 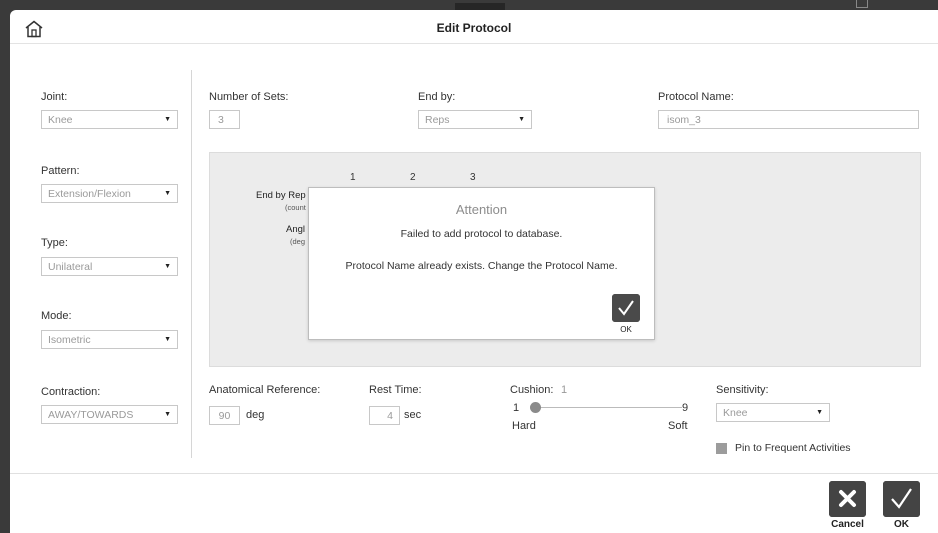 I want to click on window-restore-icon, so click(x=862, y=4).